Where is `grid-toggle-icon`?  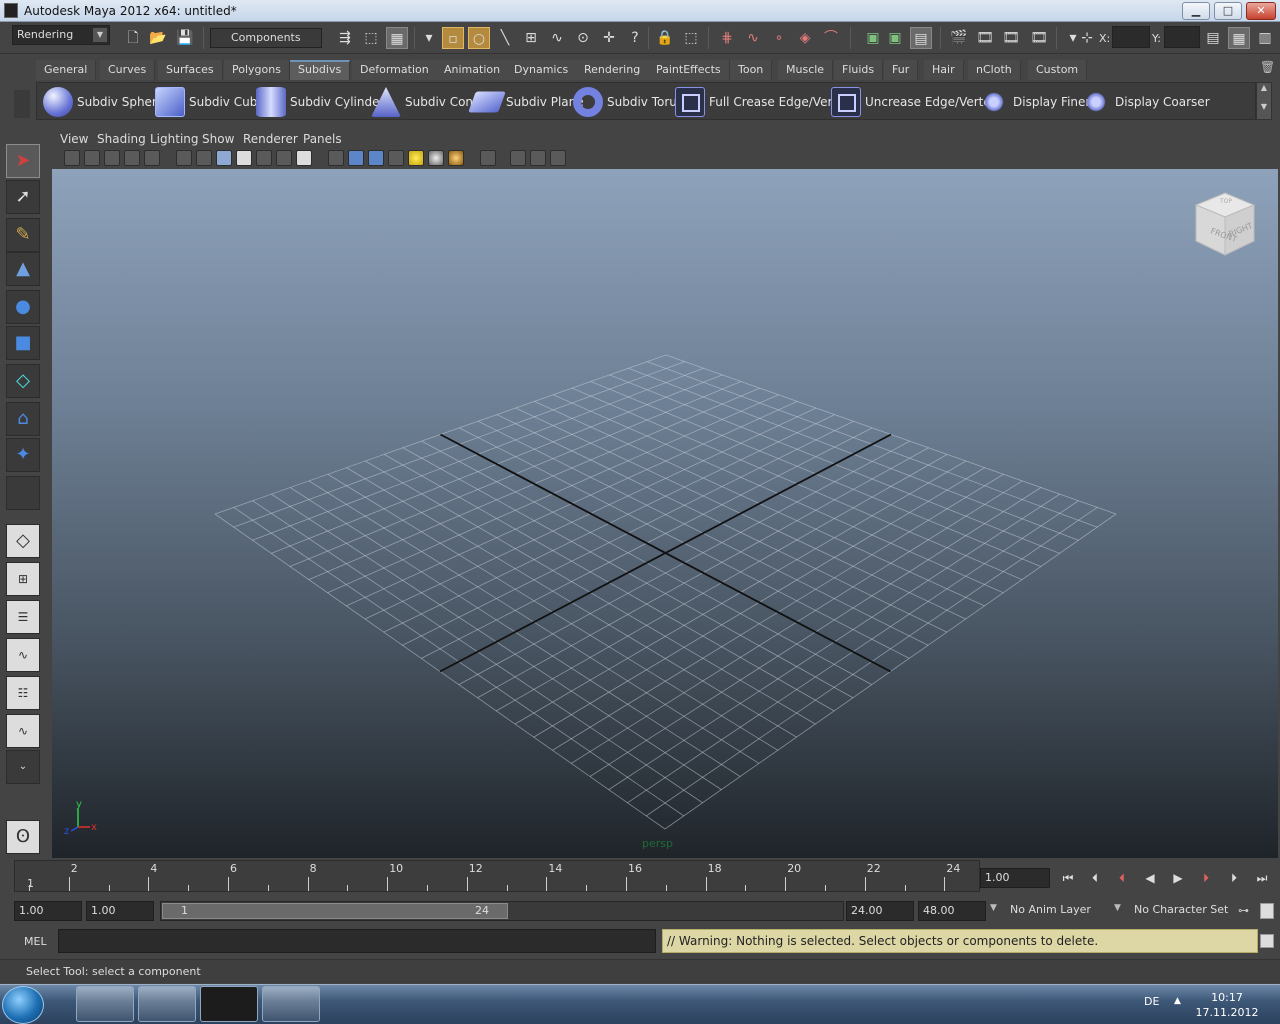 grid-toggle-icon is located at coordinates (184, 158).